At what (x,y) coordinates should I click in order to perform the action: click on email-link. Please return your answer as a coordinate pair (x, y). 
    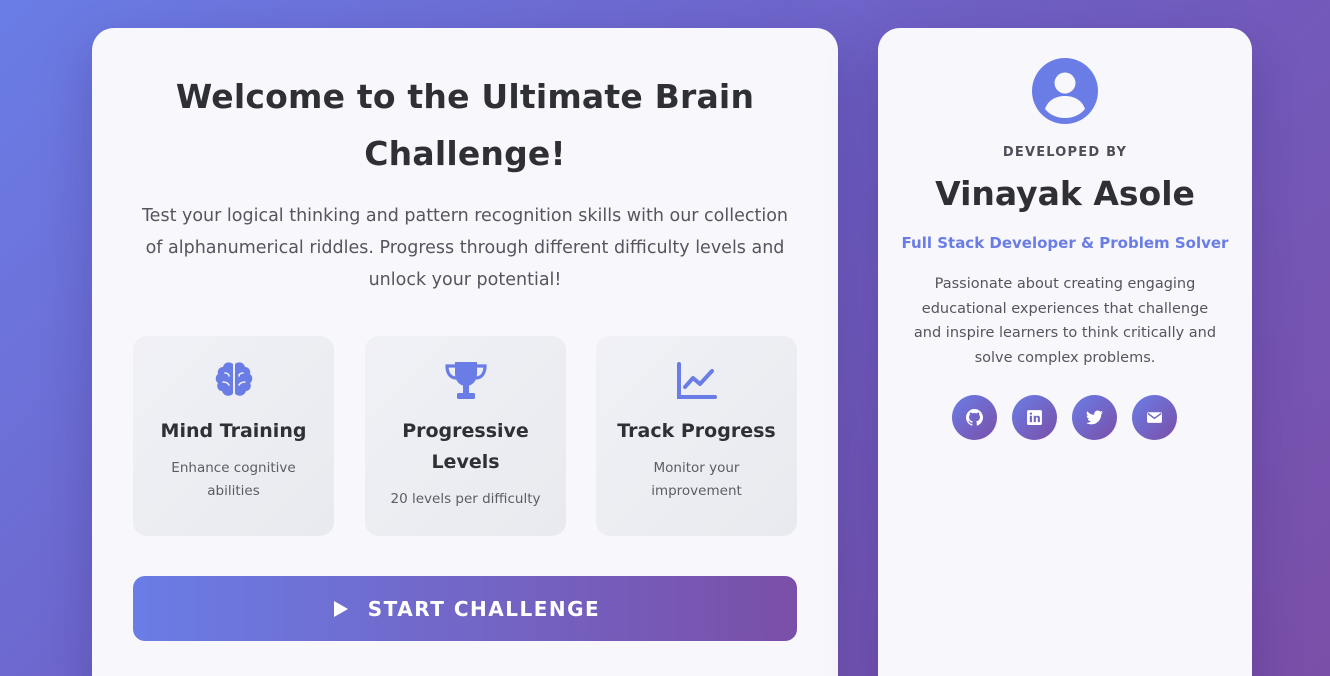
    Looking at the image, I should click on (1154, 417).